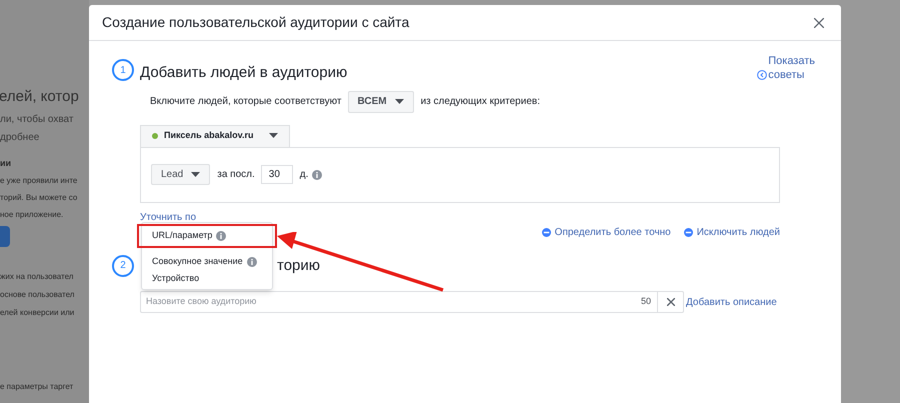  I want to click on section-title: торию, so click(298, 266).